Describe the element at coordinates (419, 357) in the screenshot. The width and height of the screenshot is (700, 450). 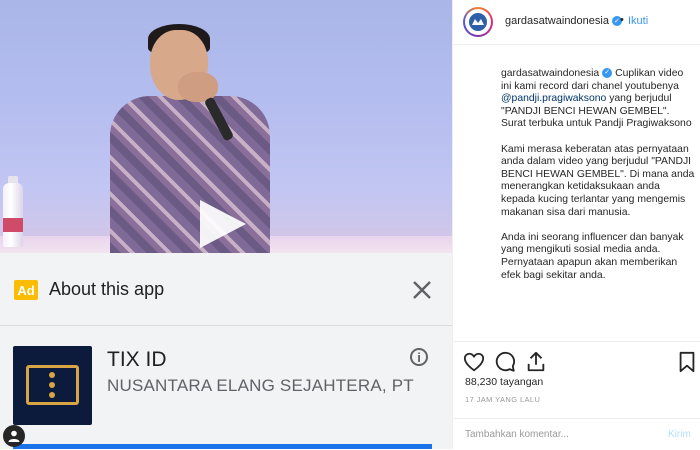
I see `info-icon: i` at that location.